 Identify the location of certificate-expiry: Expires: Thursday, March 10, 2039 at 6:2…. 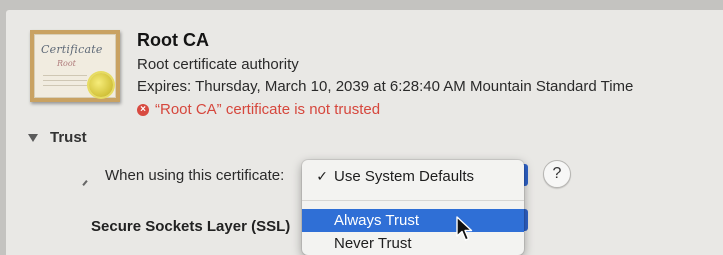
(385, 86).